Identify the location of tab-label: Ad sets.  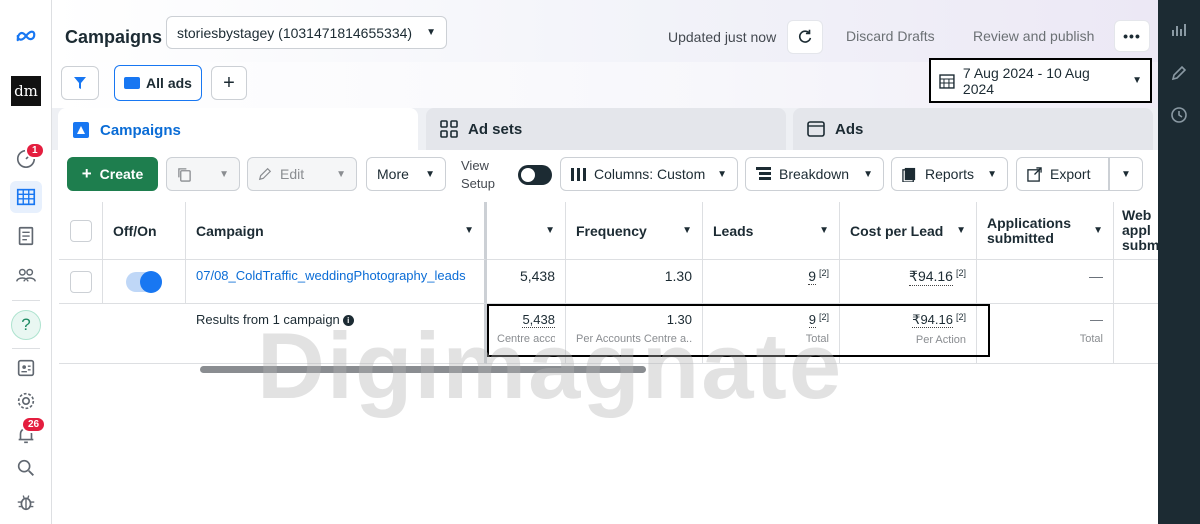
(495, 129).